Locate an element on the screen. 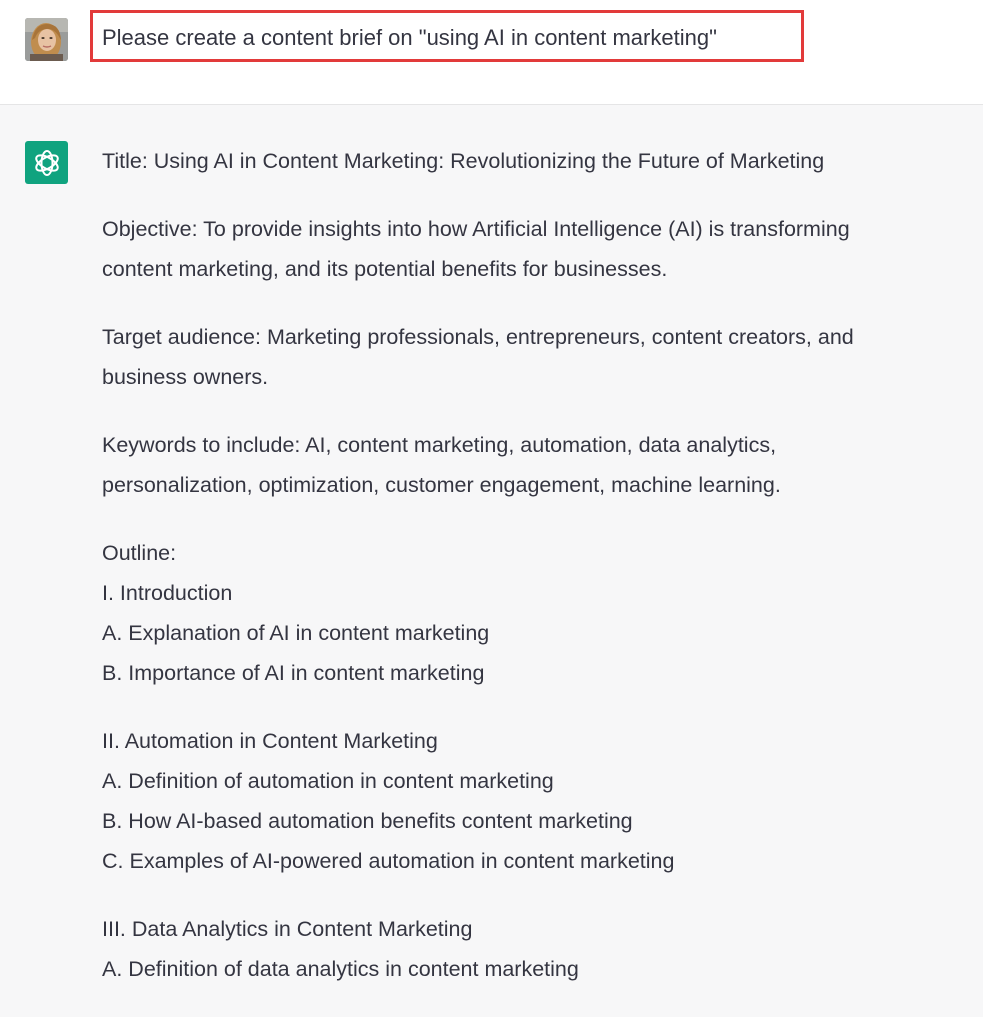 Image resolution: width=983 pixels, height=1017 pixels. user-avatar is located at coordinates (46, 39).